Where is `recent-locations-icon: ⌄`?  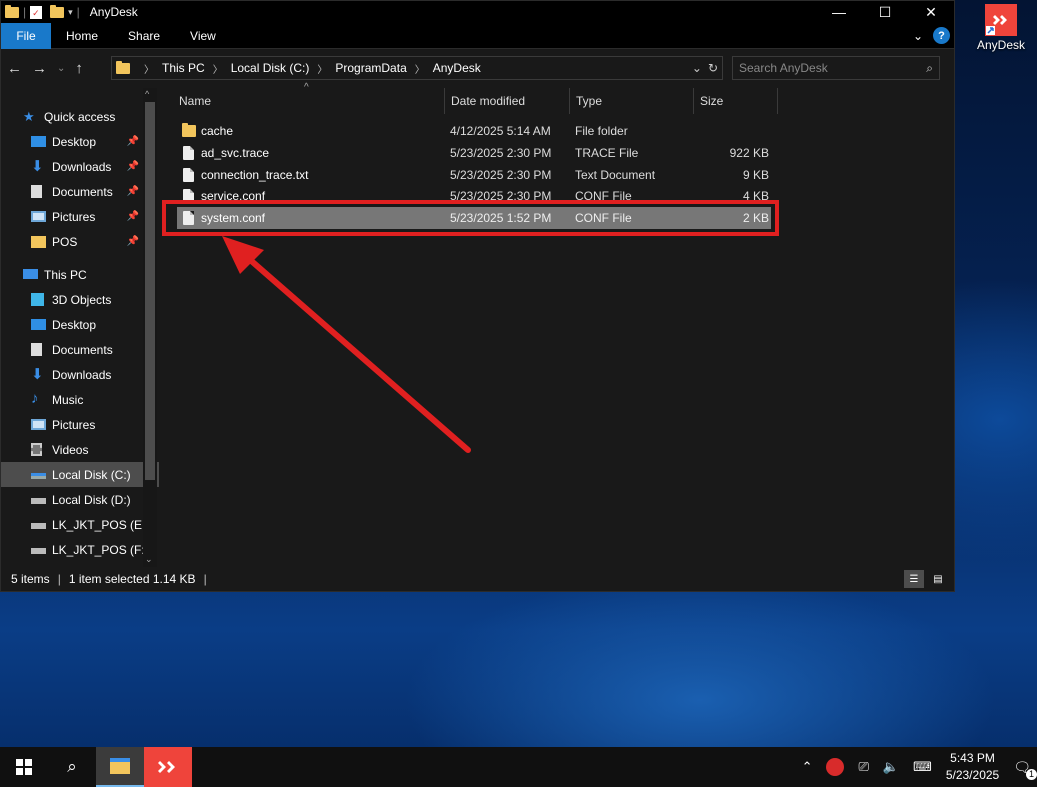
recent-locations-icon: ⌄ is located at coordinates (61, 68).